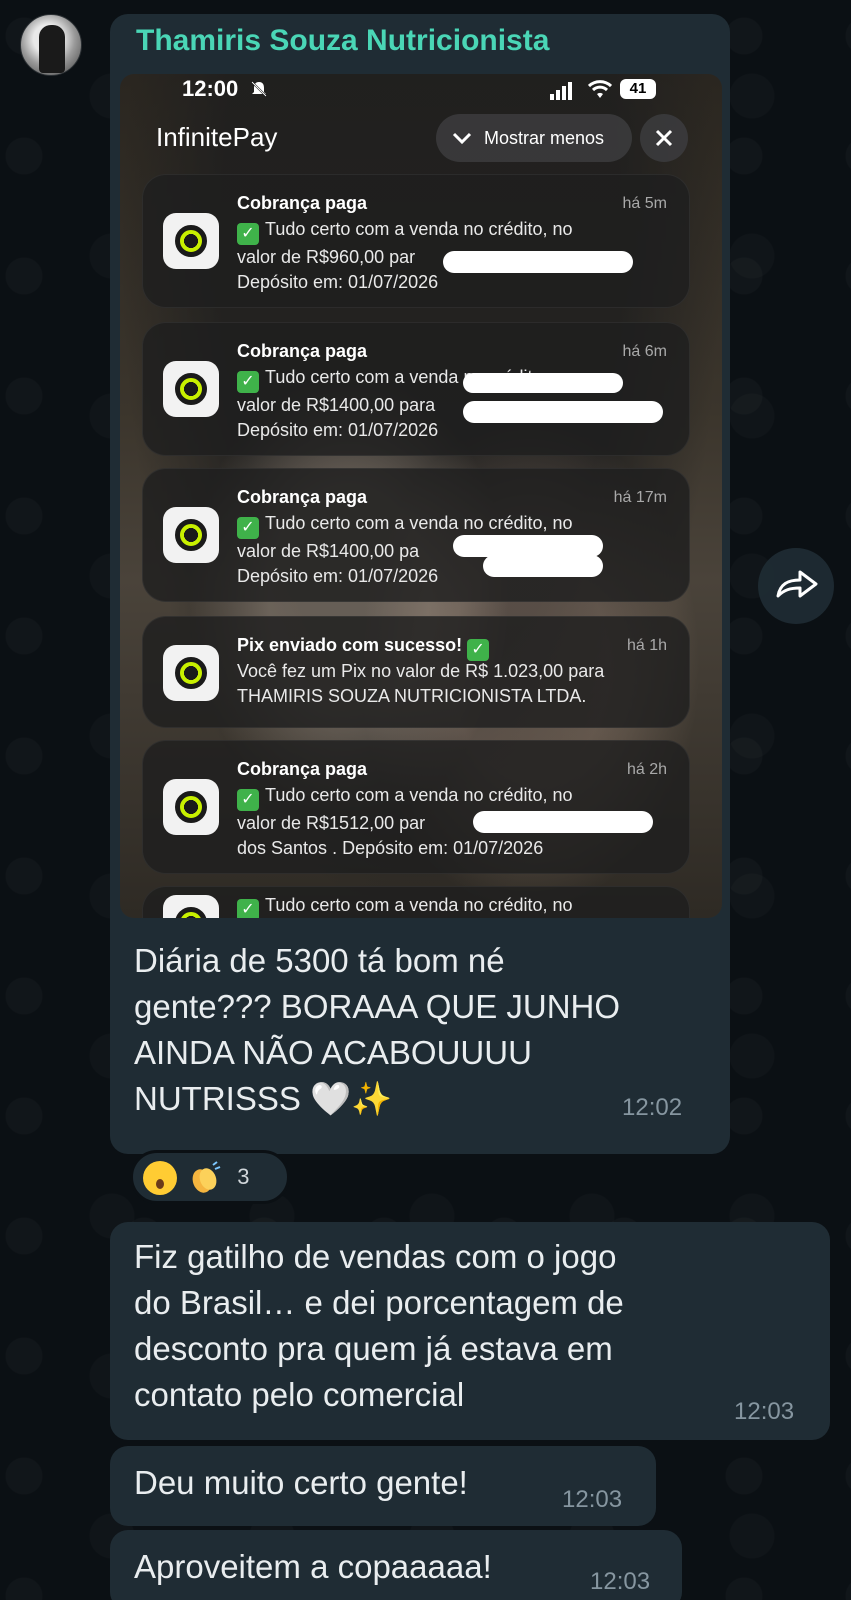  Describe the element at coordinates (313, 1566) in the screenshot. I see `message-text: Aproveitem a copaaaaa!` at that location.